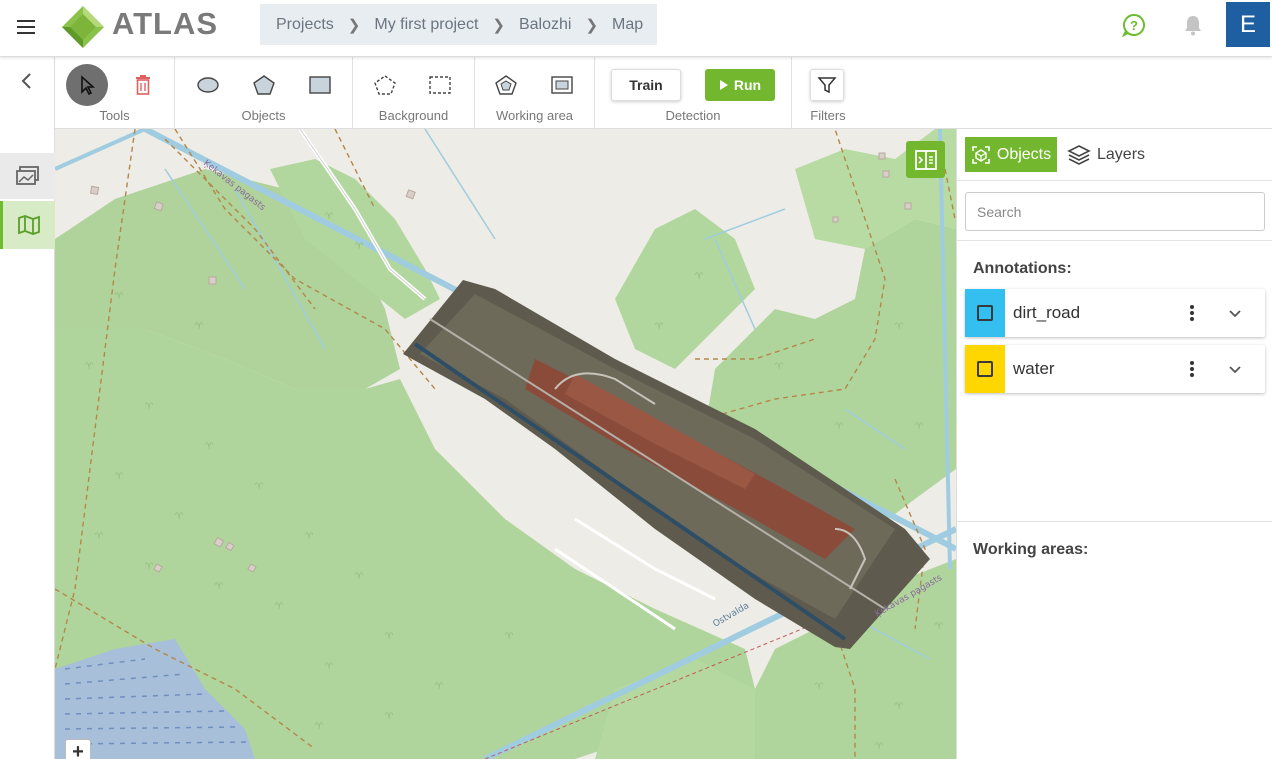  I want to click on filters-group: Filters, so click(828, 93).